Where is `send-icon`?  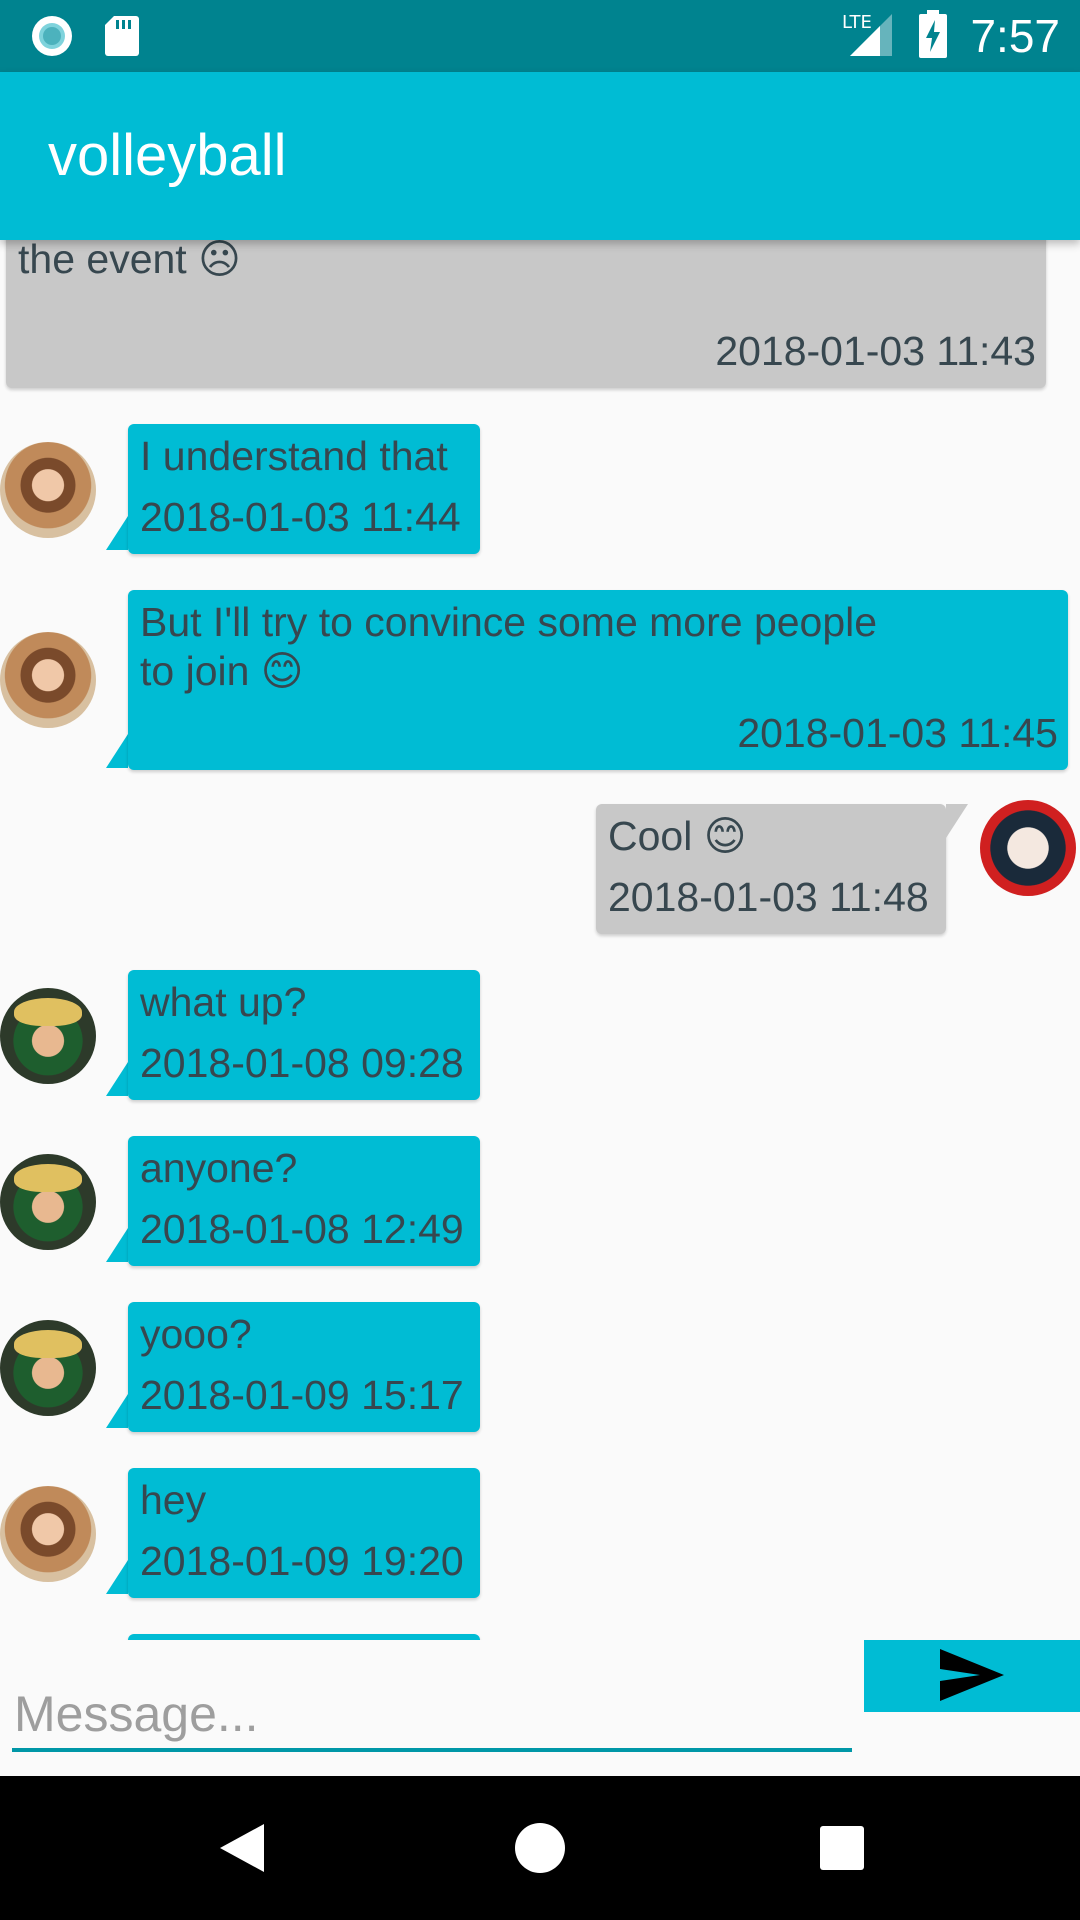
send-icon is located at coordinates (972, 1676).